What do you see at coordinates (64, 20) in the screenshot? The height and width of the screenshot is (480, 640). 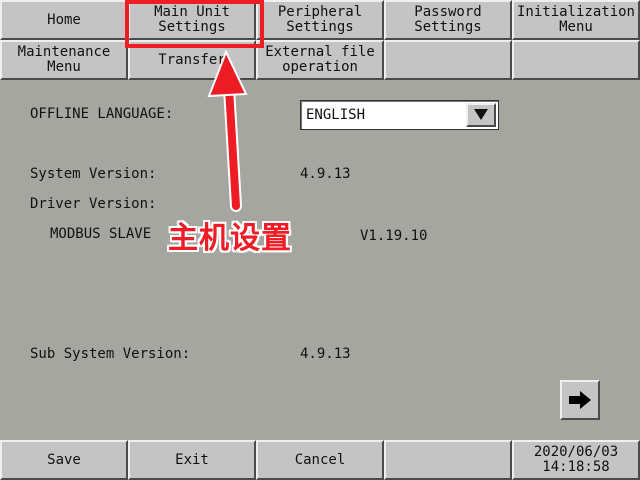 I see `tab-home: Home` at bounding box center [64, 20].